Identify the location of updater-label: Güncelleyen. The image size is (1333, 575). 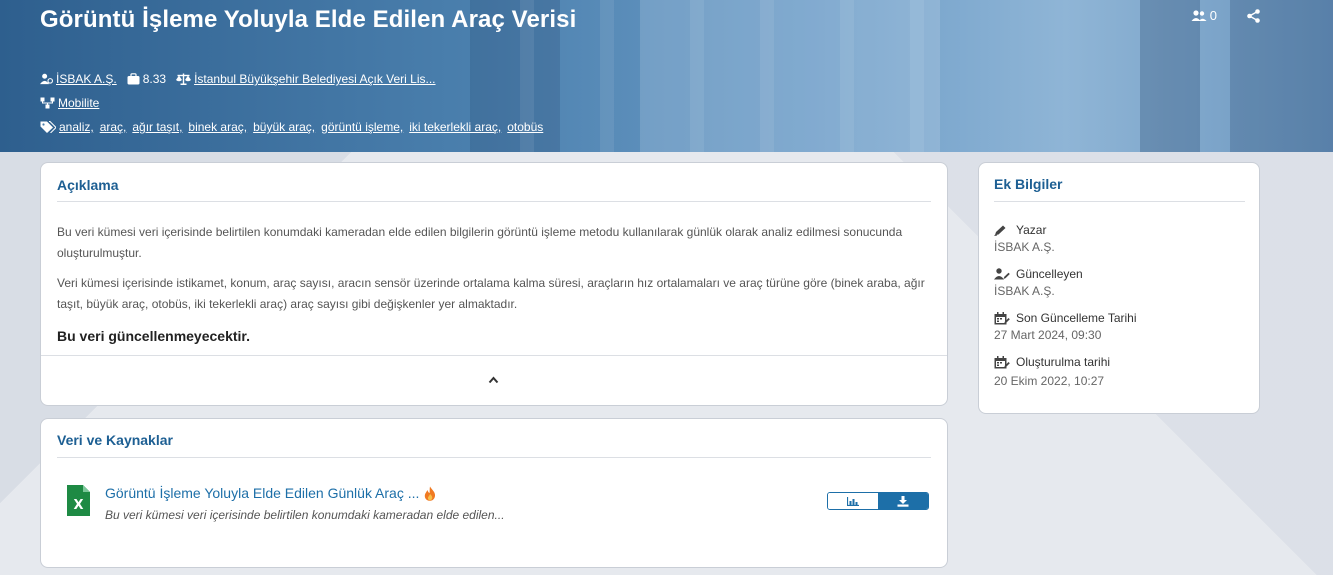
(1049, 274).